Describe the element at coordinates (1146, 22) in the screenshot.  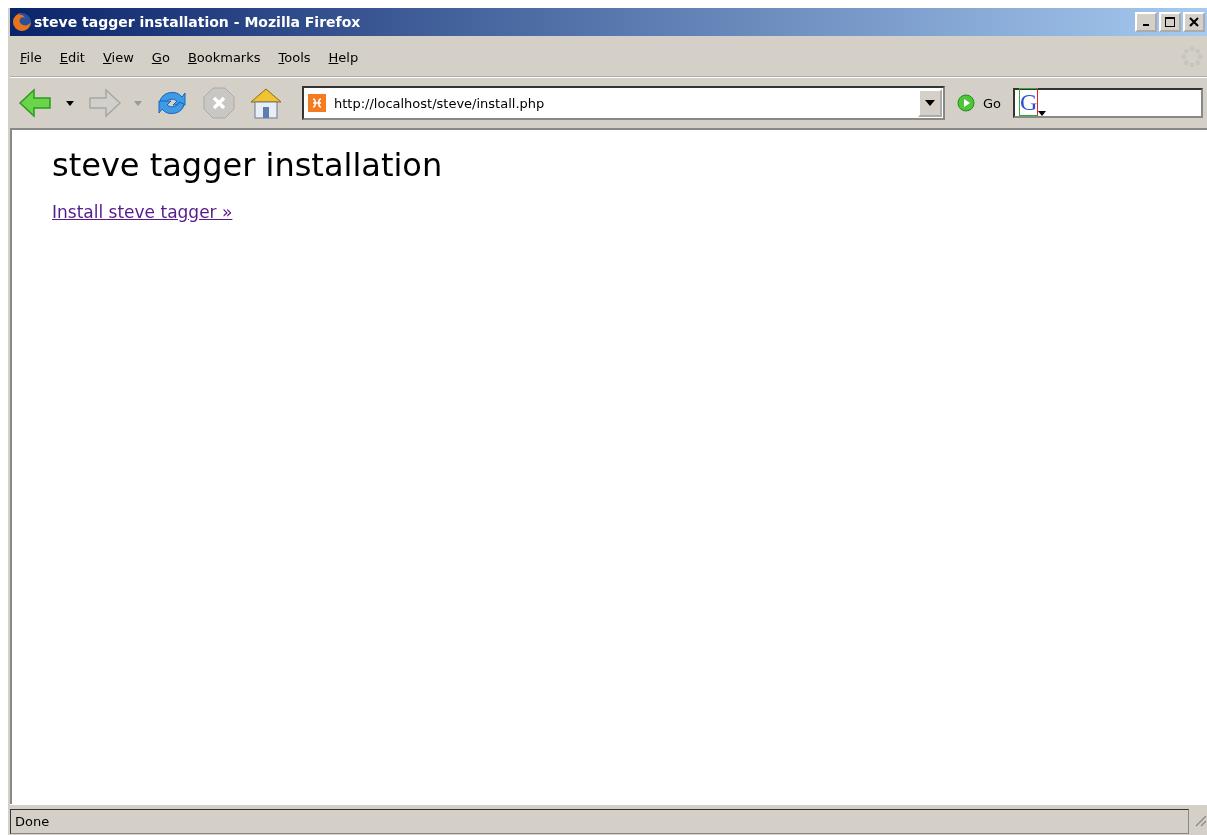
I see `minimize-button` at that location.